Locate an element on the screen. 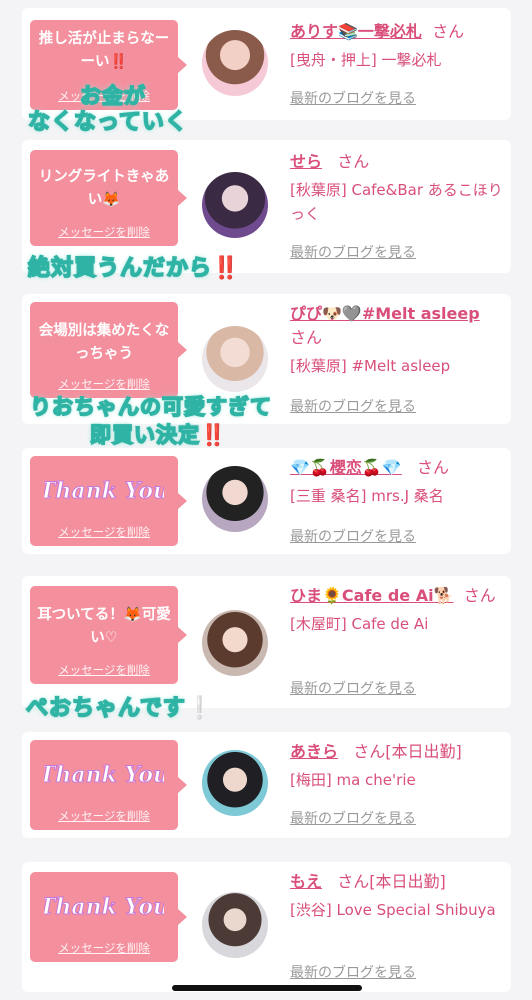 The width and height of the screenshot is (532, 1000). cast-name-link: ありす📚一撃必札 is located at coordinates (356, 31).